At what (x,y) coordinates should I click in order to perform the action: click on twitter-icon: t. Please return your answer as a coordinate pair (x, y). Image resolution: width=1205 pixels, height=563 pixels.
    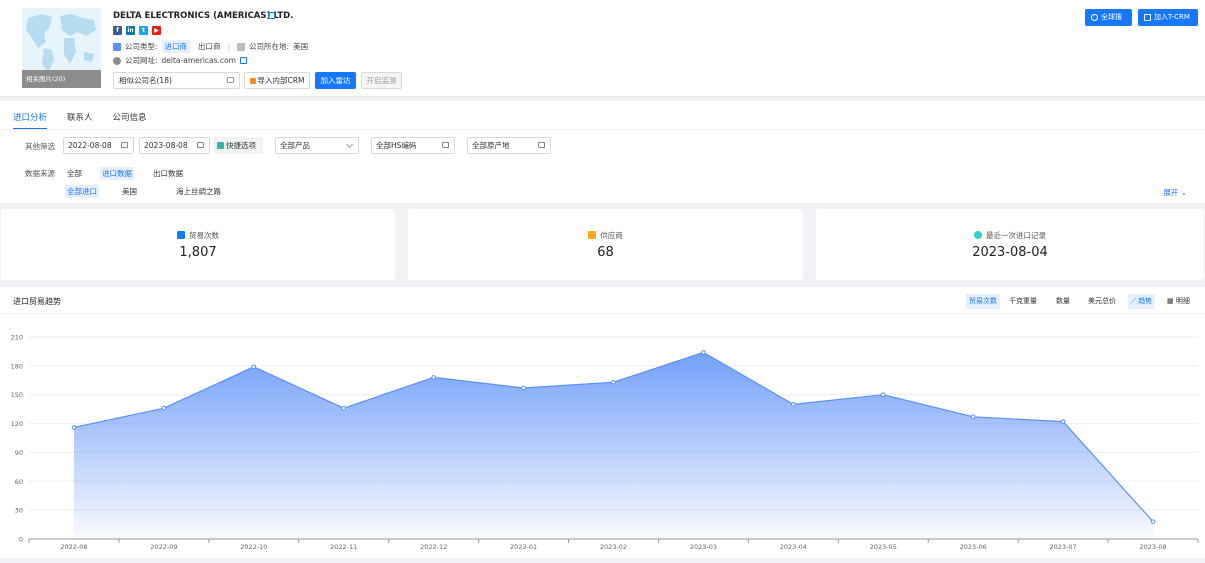
    Looking at the image, I should click on (143, 30).